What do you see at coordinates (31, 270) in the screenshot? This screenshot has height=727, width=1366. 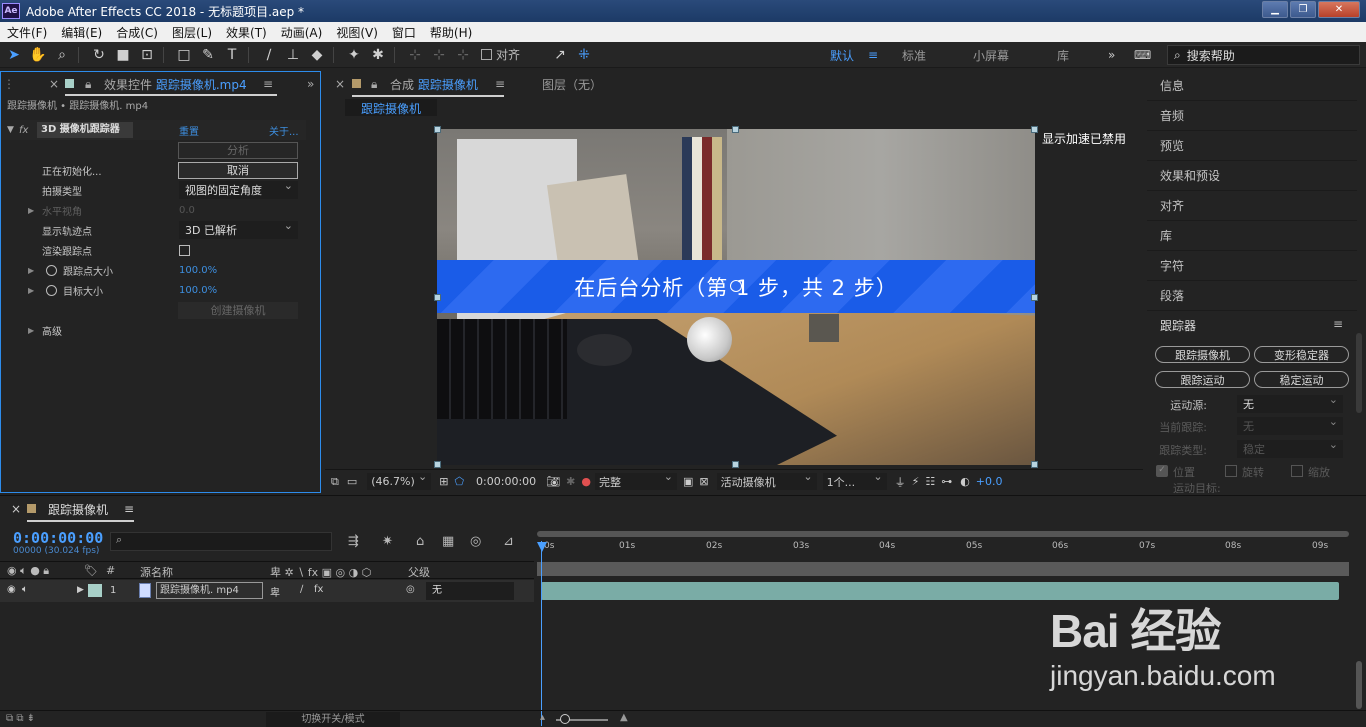 I see `track-size-expand-icon: ▶` at bounding box center [31, 270].